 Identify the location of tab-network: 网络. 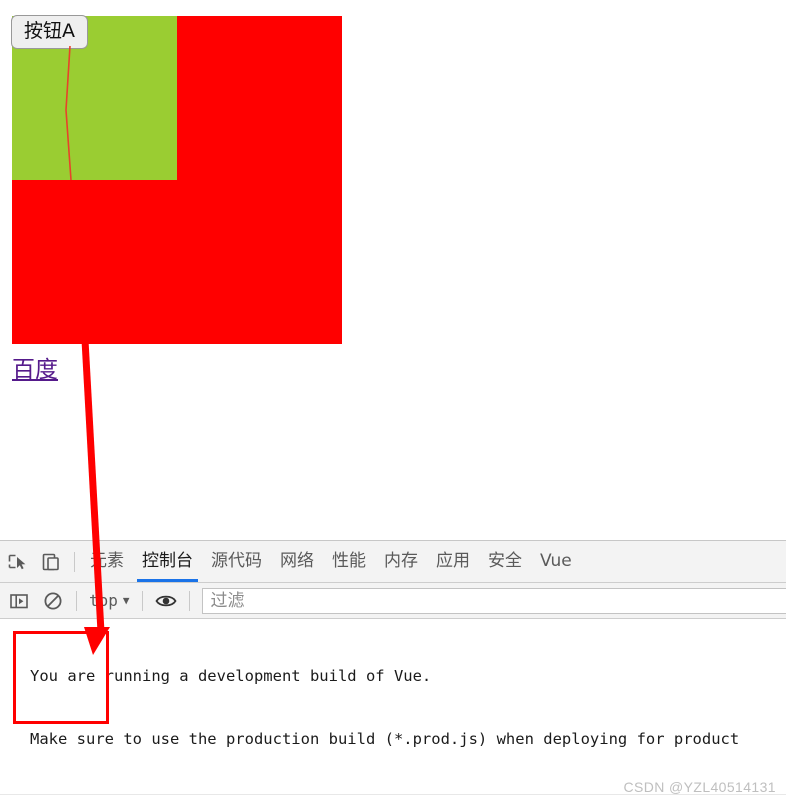
(297, 561).